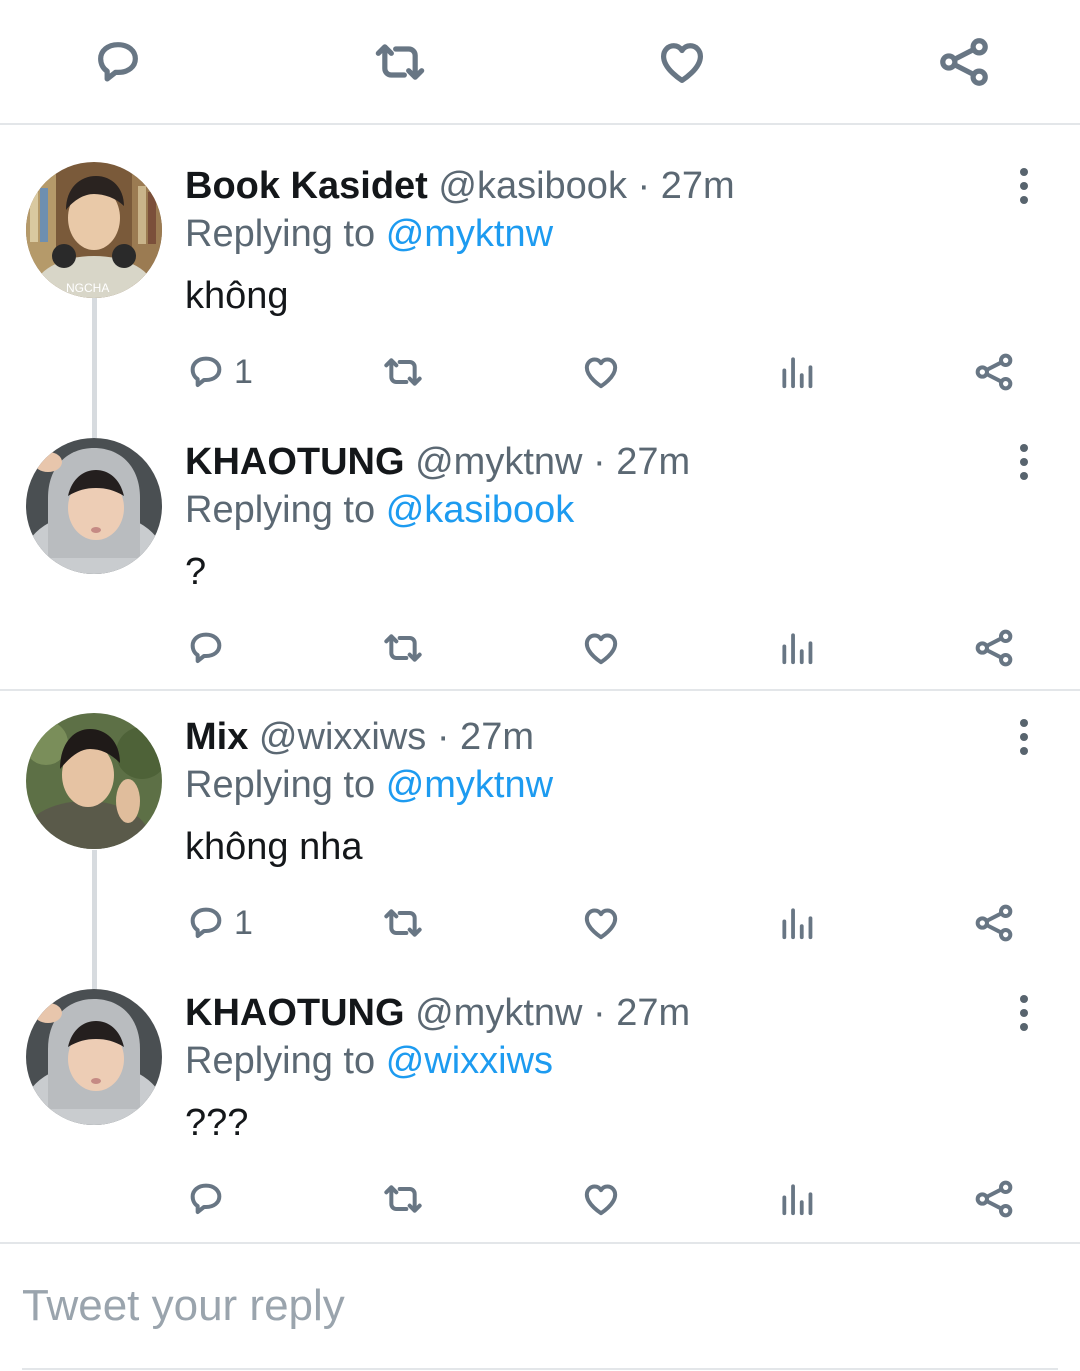 This screenshot has width=1080, height=1371. I want to click on tweet-action-bar, so click(540, 62).